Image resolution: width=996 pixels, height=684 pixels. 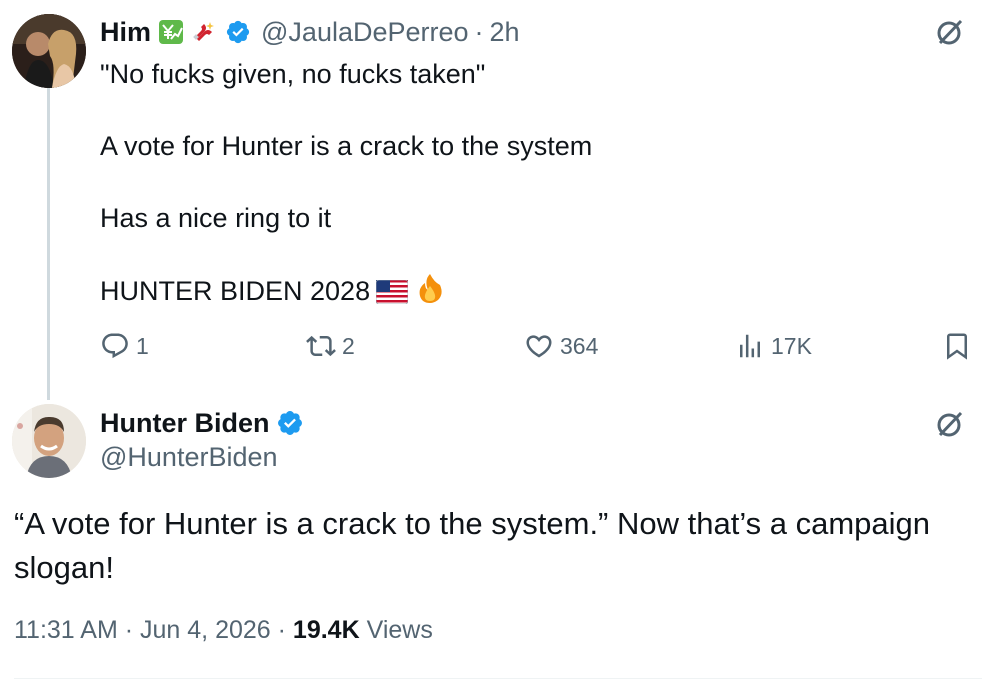 I want to click on tweet1-line: "No fucks given, no fucks taken", so click(x=293, y=74).